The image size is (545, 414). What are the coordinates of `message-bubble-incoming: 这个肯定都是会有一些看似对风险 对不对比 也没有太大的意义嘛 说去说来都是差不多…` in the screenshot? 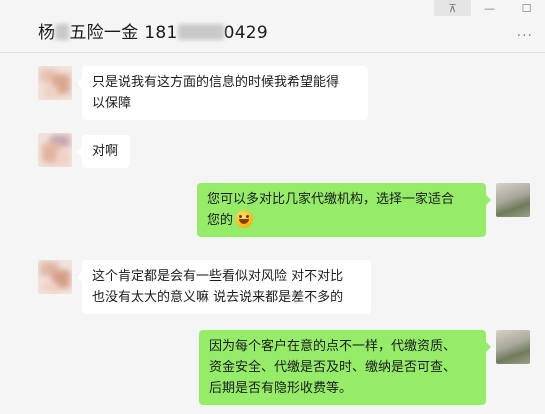 It's located at (224, 287).